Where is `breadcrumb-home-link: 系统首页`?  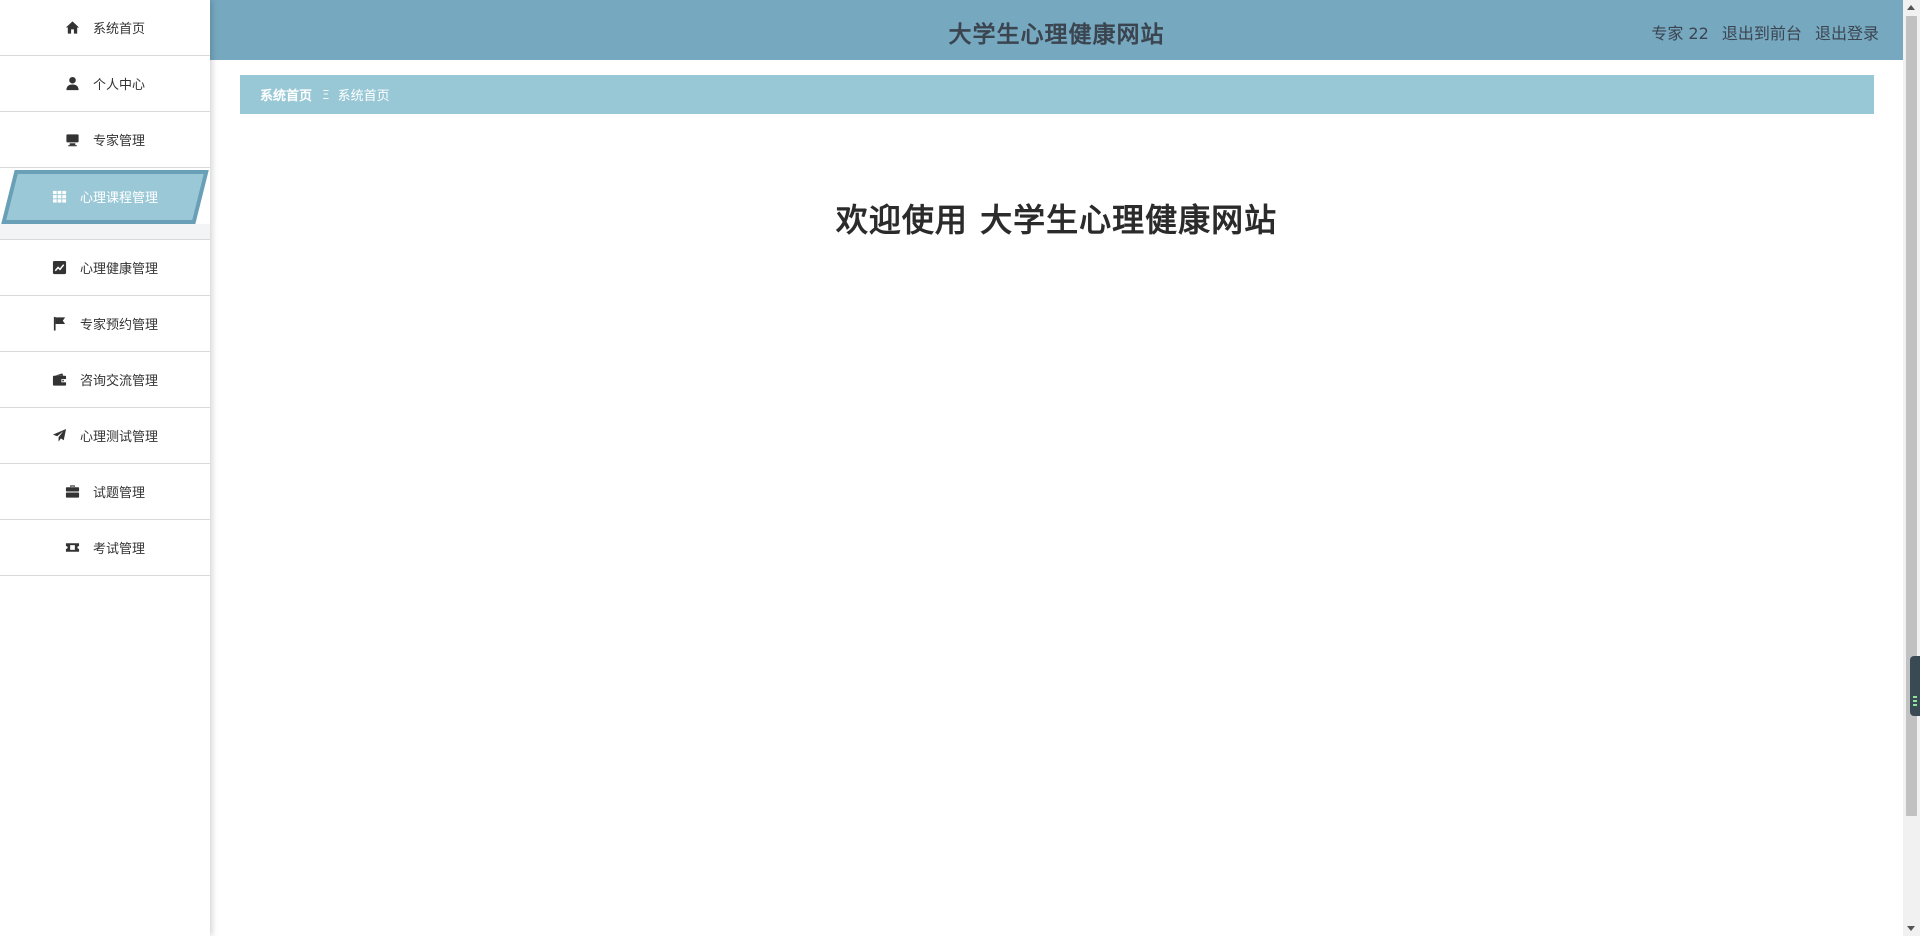 breadcrumb-home-link: 系统首页 is located at coordinates (286, 94).